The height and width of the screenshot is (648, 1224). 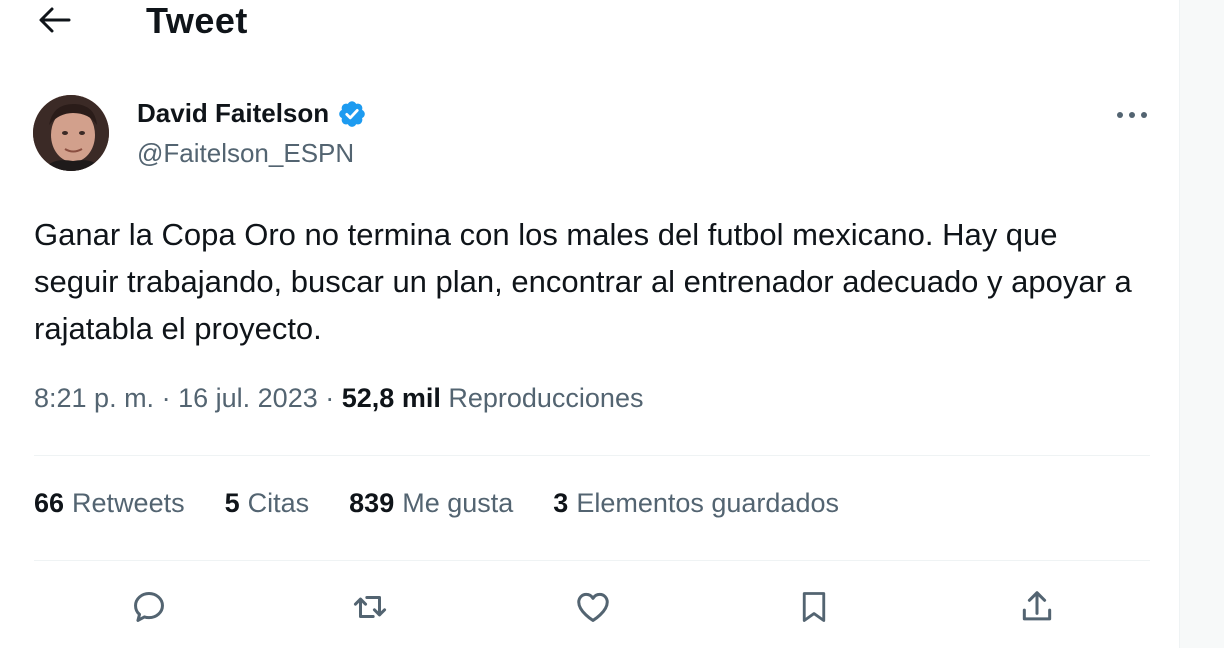 I want to click on stat-likes: 839 Me gusta, so click(x=431, y=503).